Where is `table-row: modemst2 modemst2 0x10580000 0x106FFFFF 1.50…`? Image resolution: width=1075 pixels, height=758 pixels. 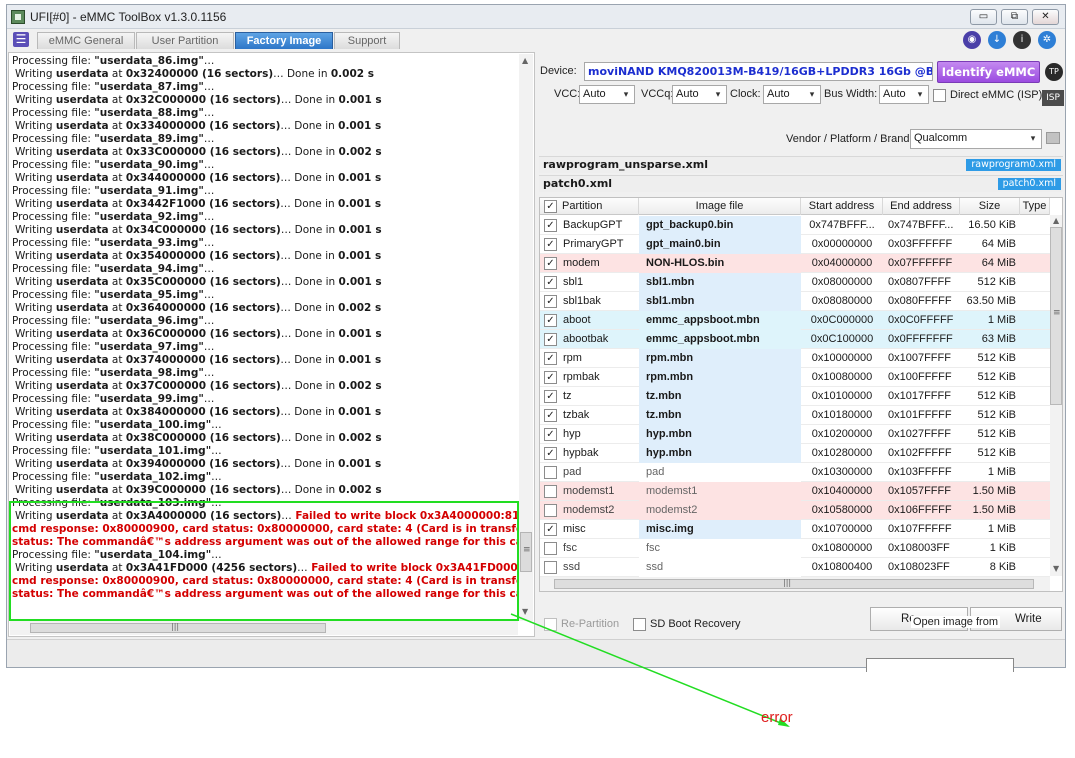
table-row: modemst2 modemst2 0x10580000 0x106FFFFF 1.50… is located at coordinates (795, 510).